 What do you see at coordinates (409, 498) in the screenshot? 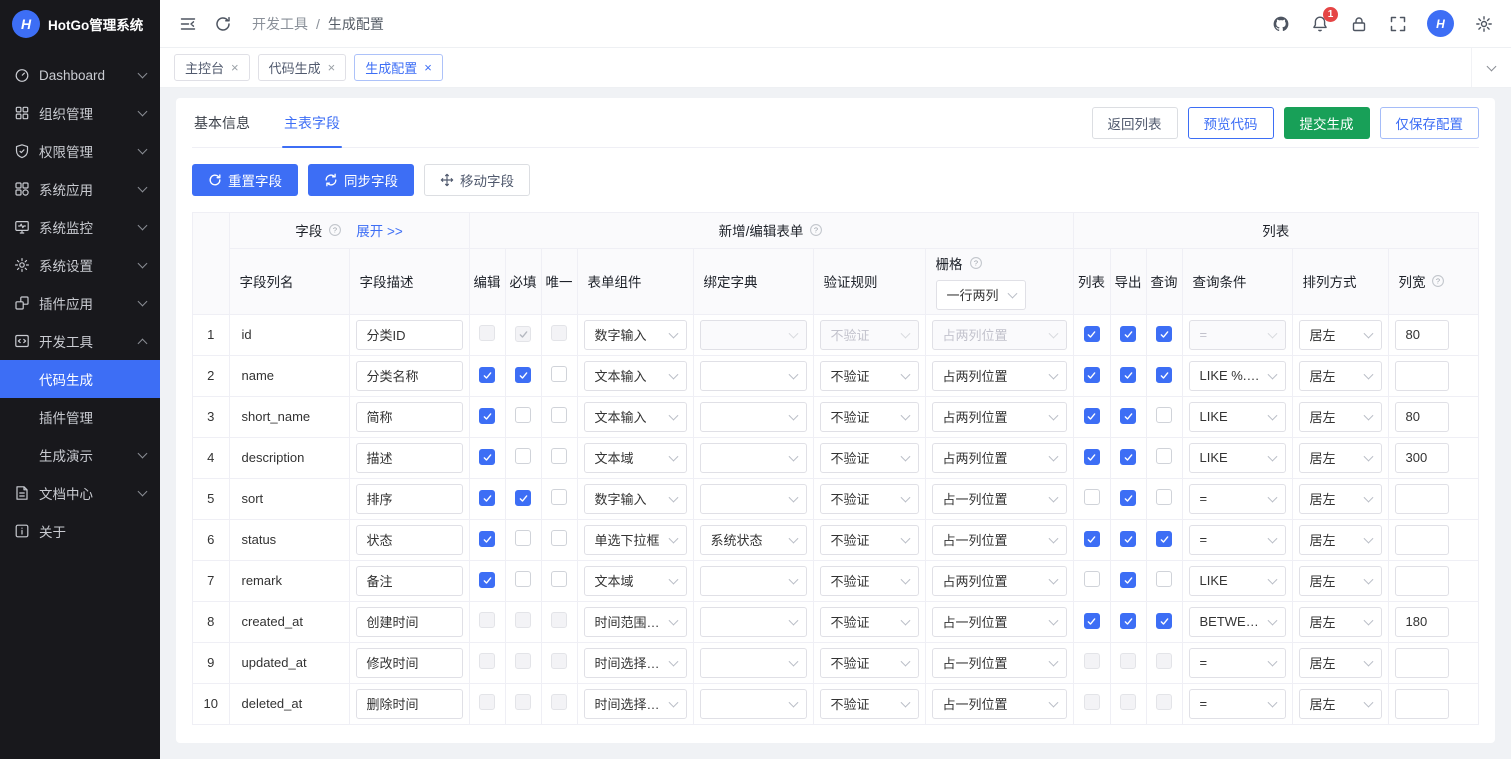
I see `field-desc-input: 排序` at bounding box center [409, 498].